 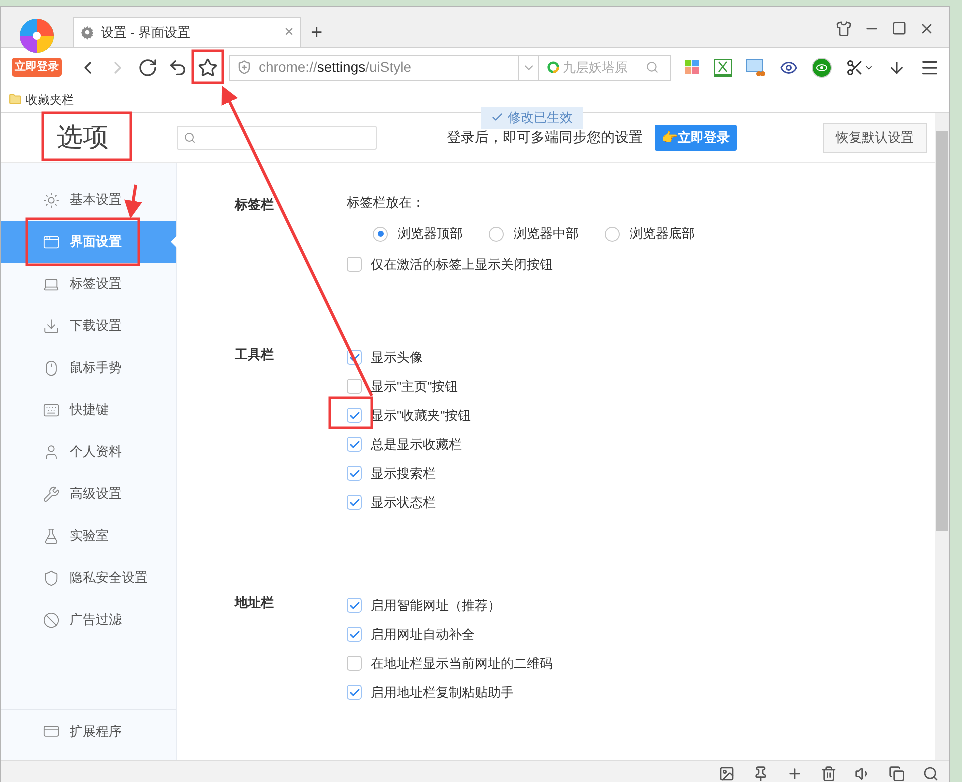 What do you see at coordinates (133, 201) in the screenshot?
I see `annotation-arrow` at bounding box center [133, 201].